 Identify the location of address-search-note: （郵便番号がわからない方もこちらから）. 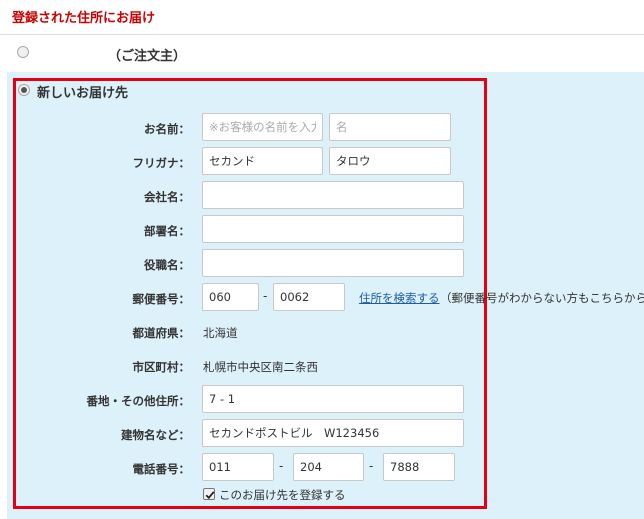
(542, 298).